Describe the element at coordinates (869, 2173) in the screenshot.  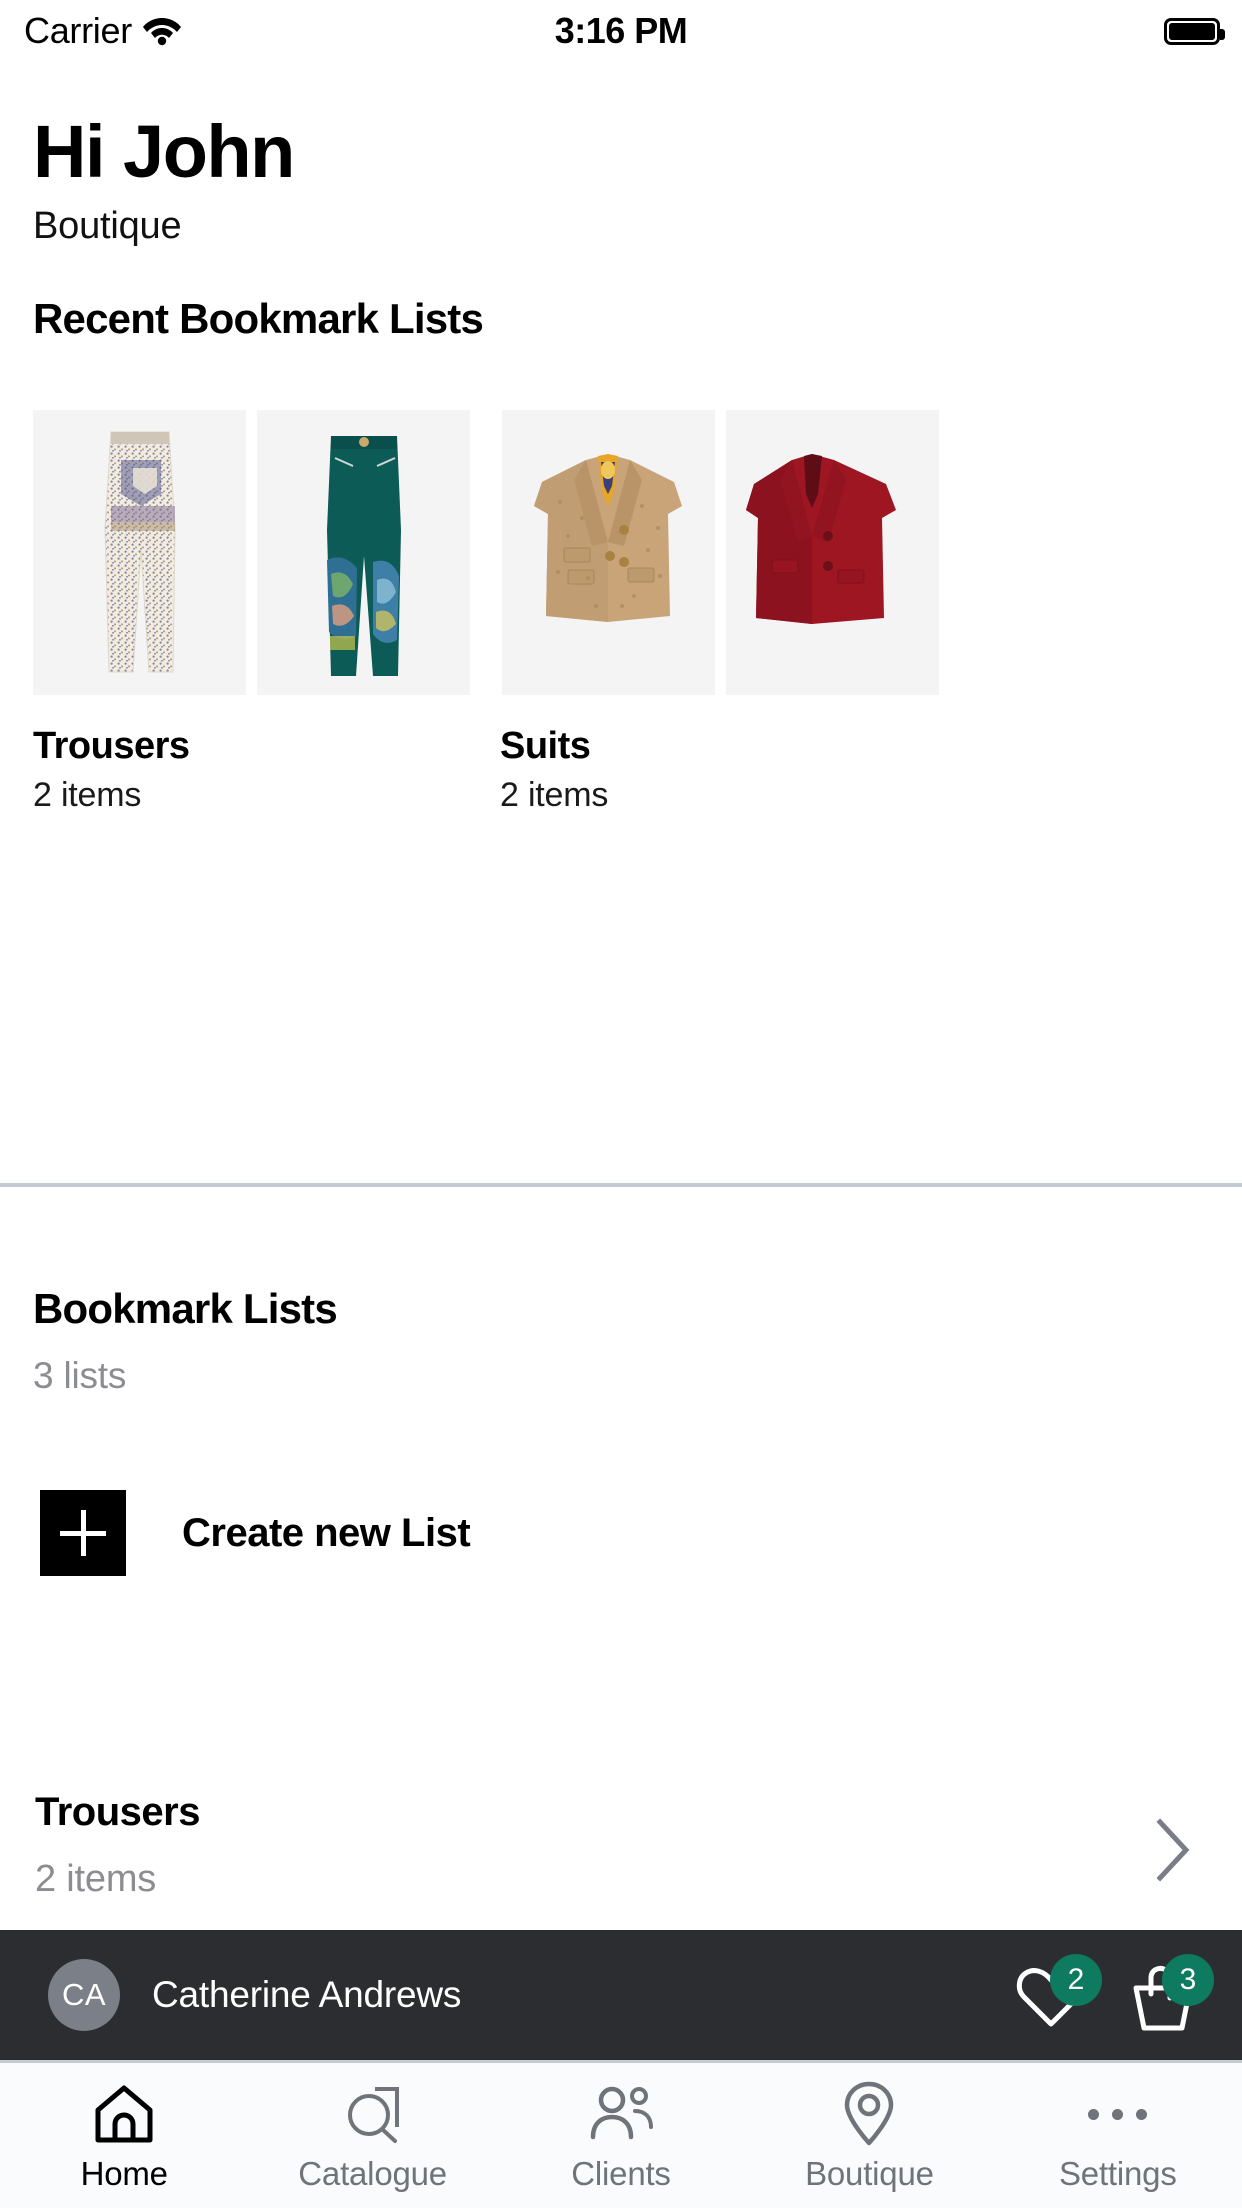
I see `tab-label: Boutique` at that location.